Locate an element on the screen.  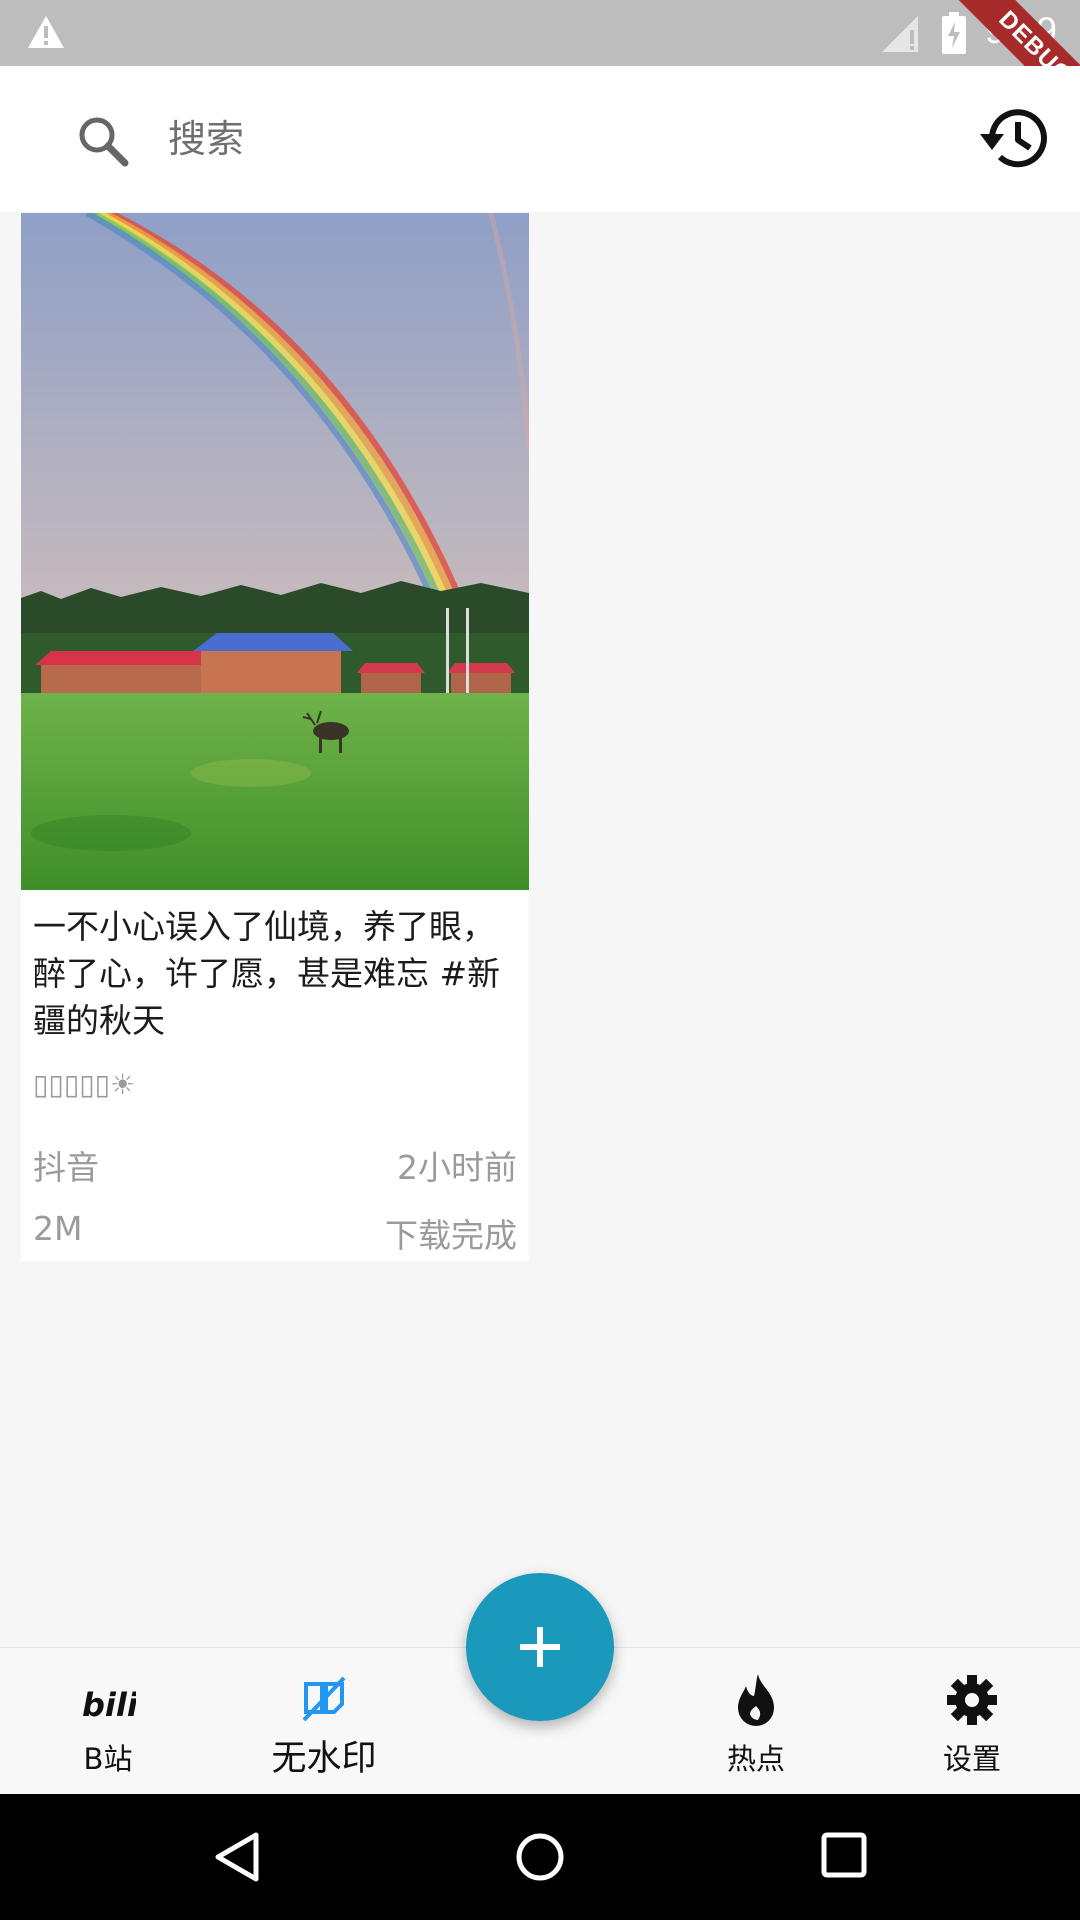
nav-label-hot: 热点 is located at coordinates (755, 1759).